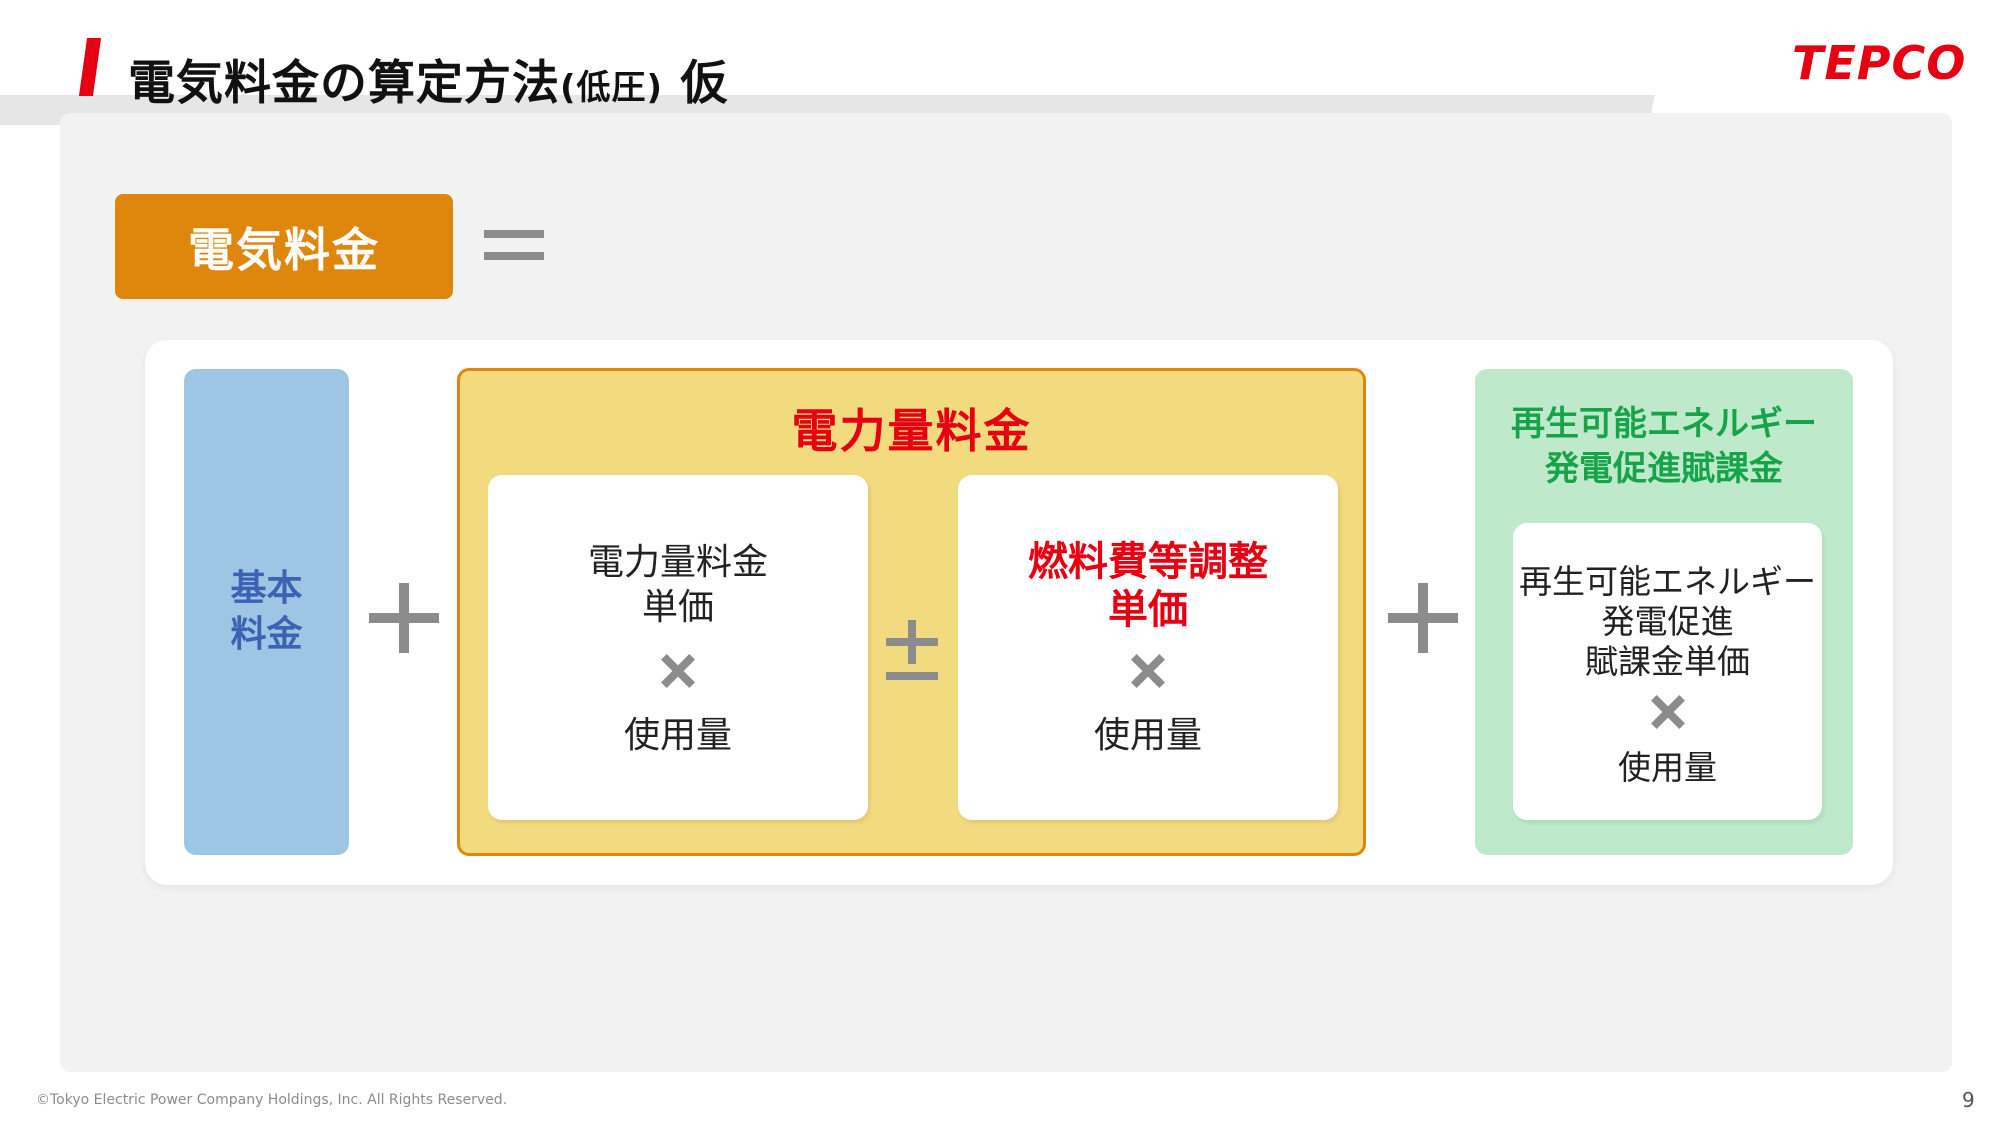  Describe the element at coordinates (266, 588) in the screenshot. I see `basic-charge-line1: 基本` at that location.